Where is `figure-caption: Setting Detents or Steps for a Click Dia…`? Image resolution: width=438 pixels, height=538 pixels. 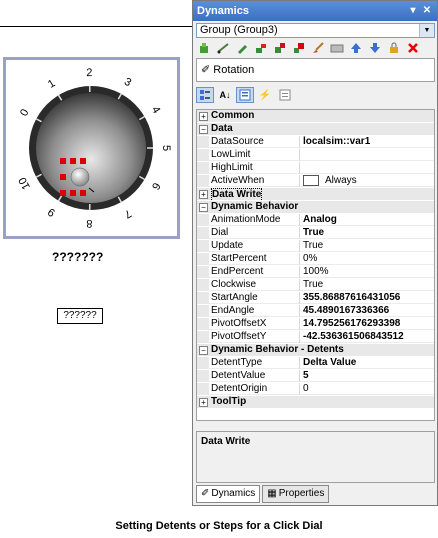
figure-caption: Setting Detents or Steps for a Click Dia… is located at coordinates (219, 526).